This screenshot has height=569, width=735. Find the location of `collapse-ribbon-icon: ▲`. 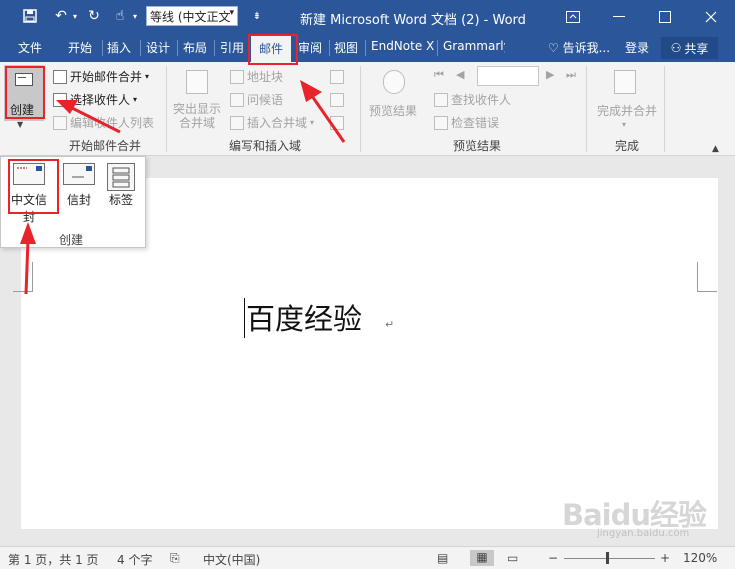

collapse-ribbon-icon: ▲ is located at coordinates (715, 149).